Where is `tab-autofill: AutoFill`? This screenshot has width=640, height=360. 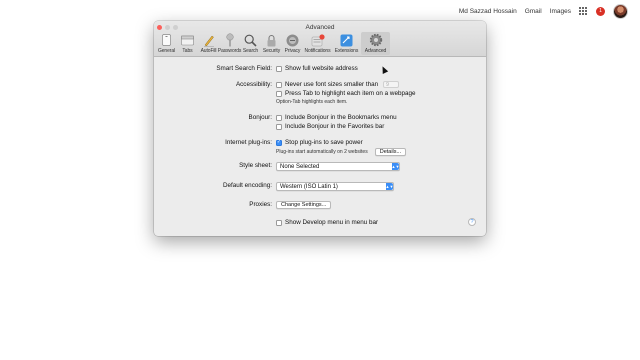 tab-autofill: AutoFill is located at coordinates (208, 43).